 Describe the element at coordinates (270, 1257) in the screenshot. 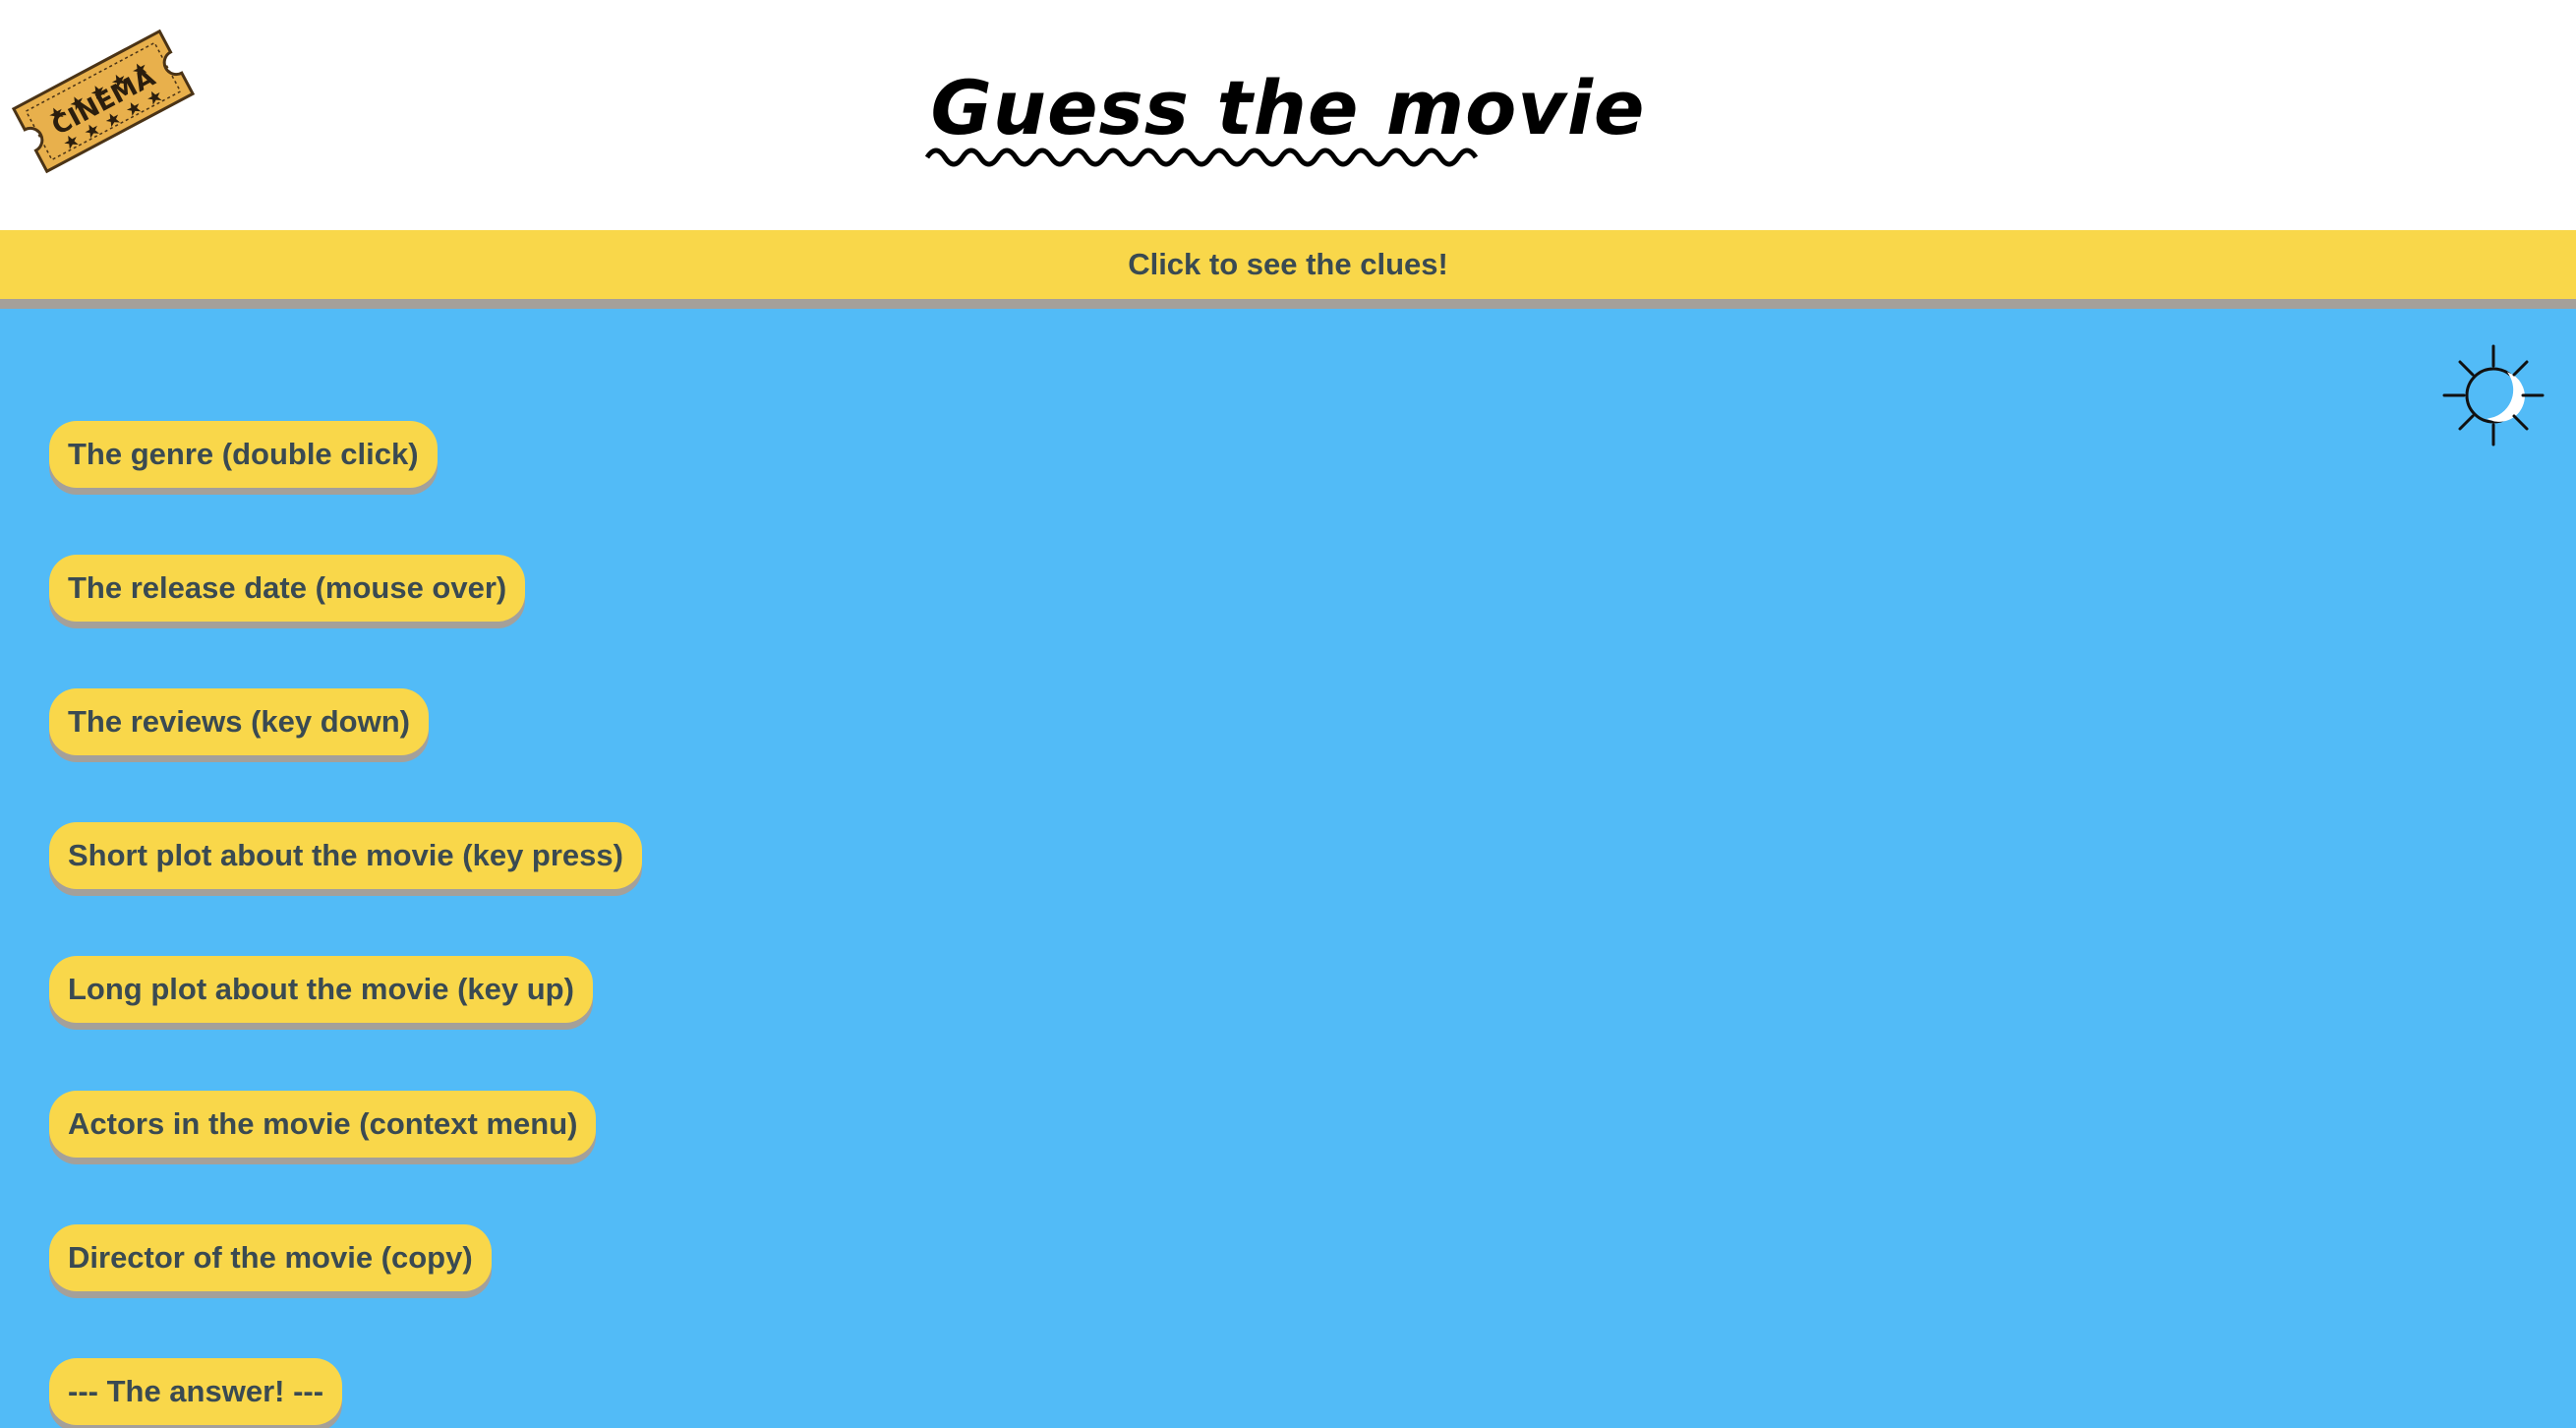

I see `clue-director-button: Director of the movie (copy)` at that location.